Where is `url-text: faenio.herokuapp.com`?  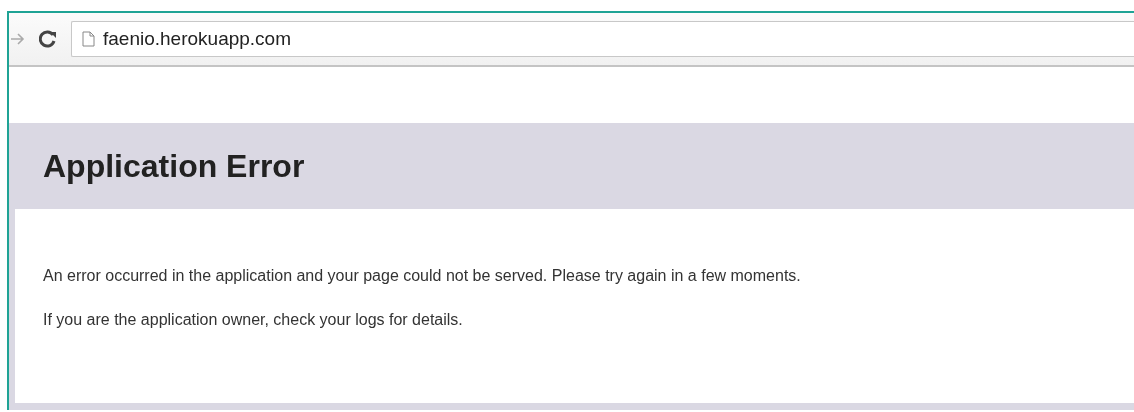
url-text: faenio.herokuapp.com is located at coordinates (197, 39).